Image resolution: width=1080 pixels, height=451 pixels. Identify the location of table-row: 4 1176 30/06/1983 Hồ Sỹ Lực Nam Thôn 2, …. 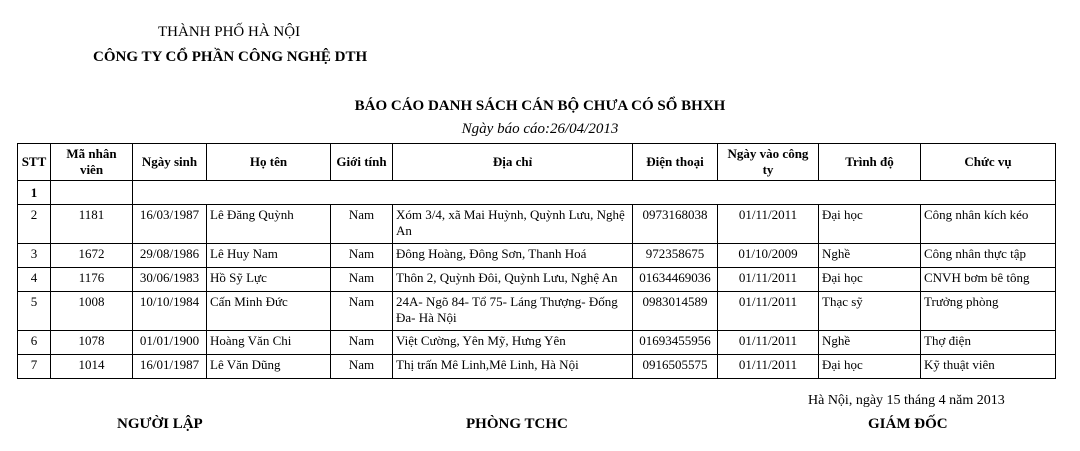
(536, 279).